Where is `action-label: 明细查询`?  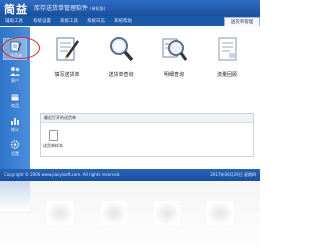
action-label: 明细查询 is located at coordinates (173, 75).